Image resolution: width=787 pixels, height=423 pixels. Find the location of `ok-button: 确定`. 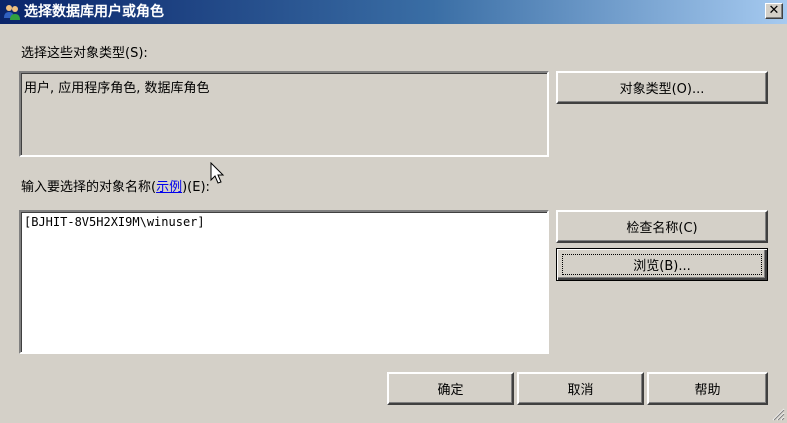

ok-button: 确定 is located at coordinates (450, 388).